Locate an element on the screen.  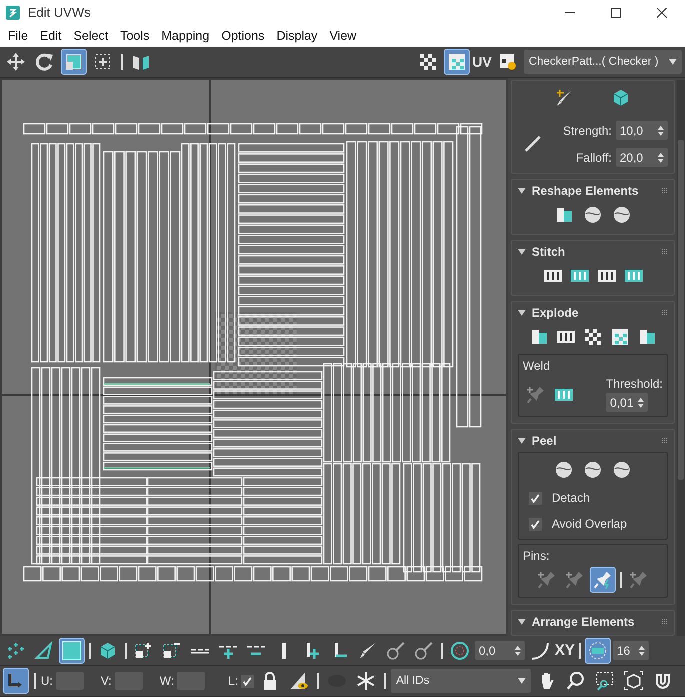
weld-label: Weld is located at coordinates (537, 366).